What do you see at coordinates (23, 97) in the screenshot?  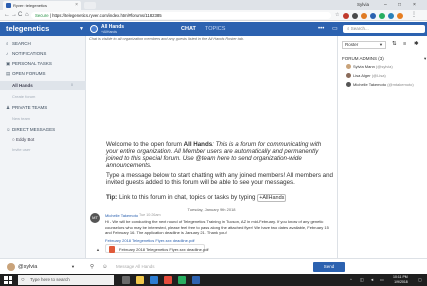 I see `create-forum-link: Create forum` at bounding box center [23, 97].